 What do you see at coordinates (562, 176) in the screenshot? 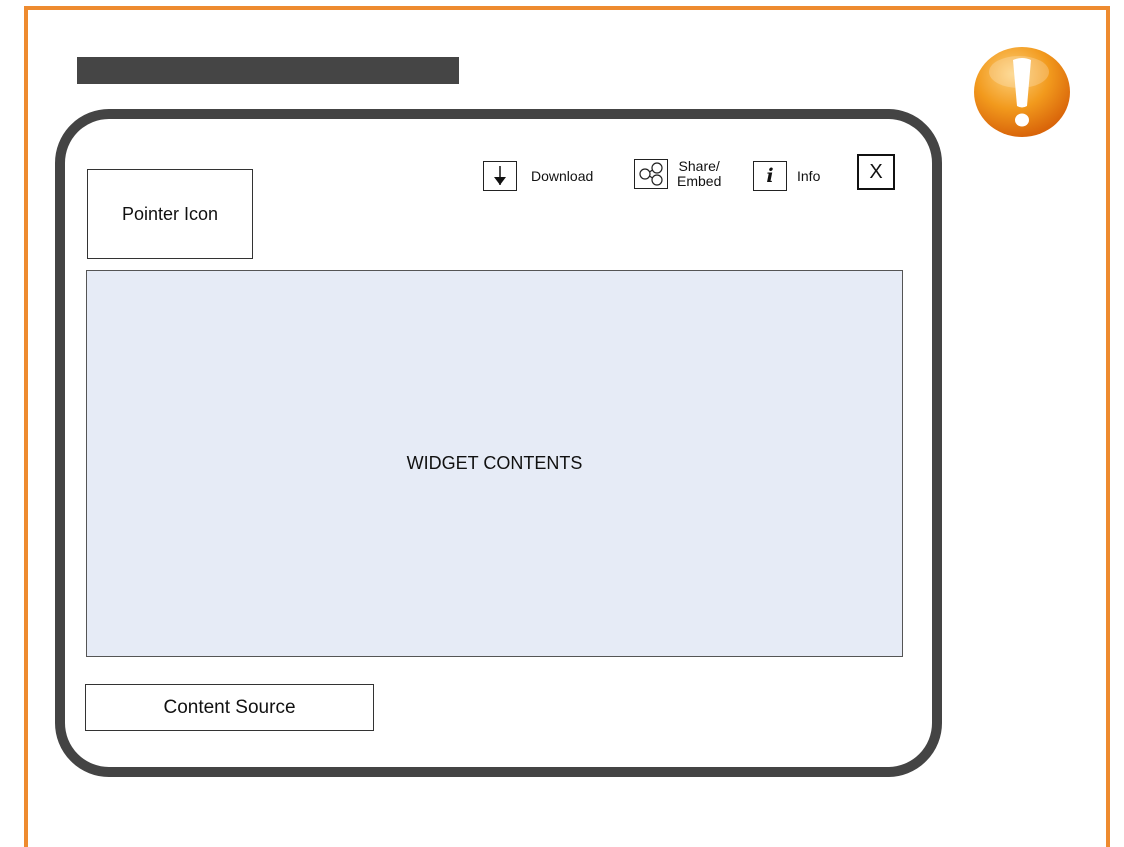
I see `download-label: Download` at bounding box center [562, 176].